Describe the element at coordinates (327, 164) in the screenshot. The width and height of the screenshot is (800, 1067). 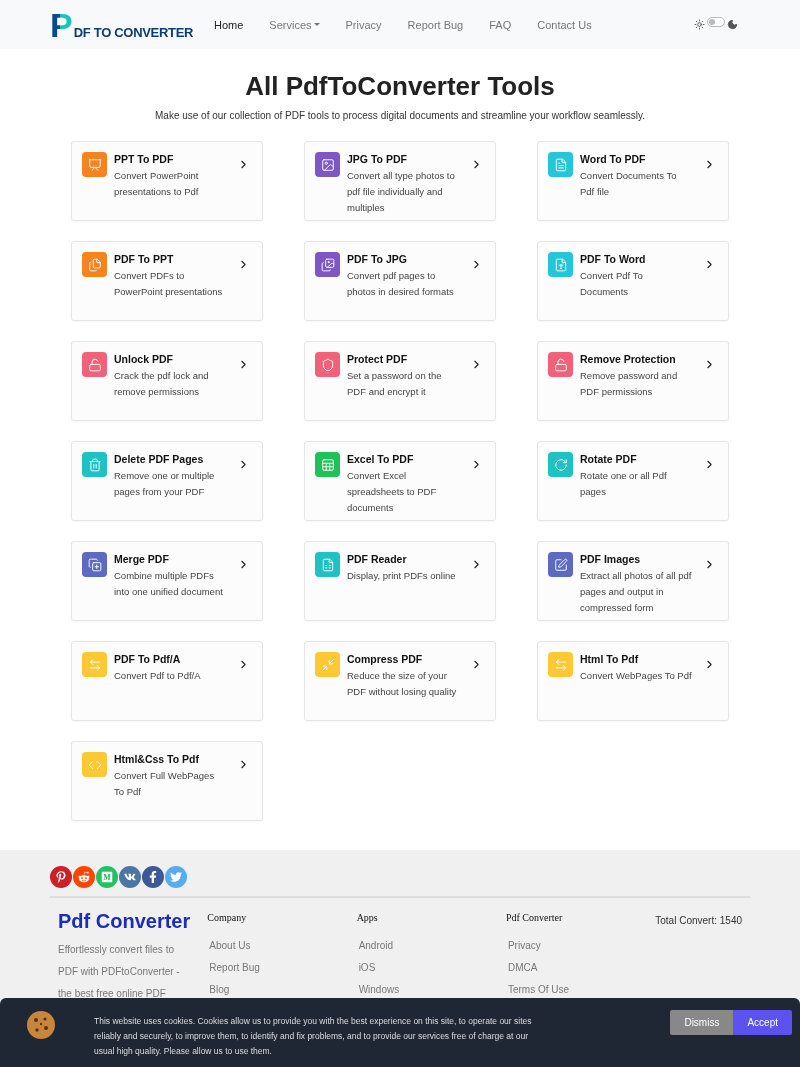
I see `image-icon` at that location.